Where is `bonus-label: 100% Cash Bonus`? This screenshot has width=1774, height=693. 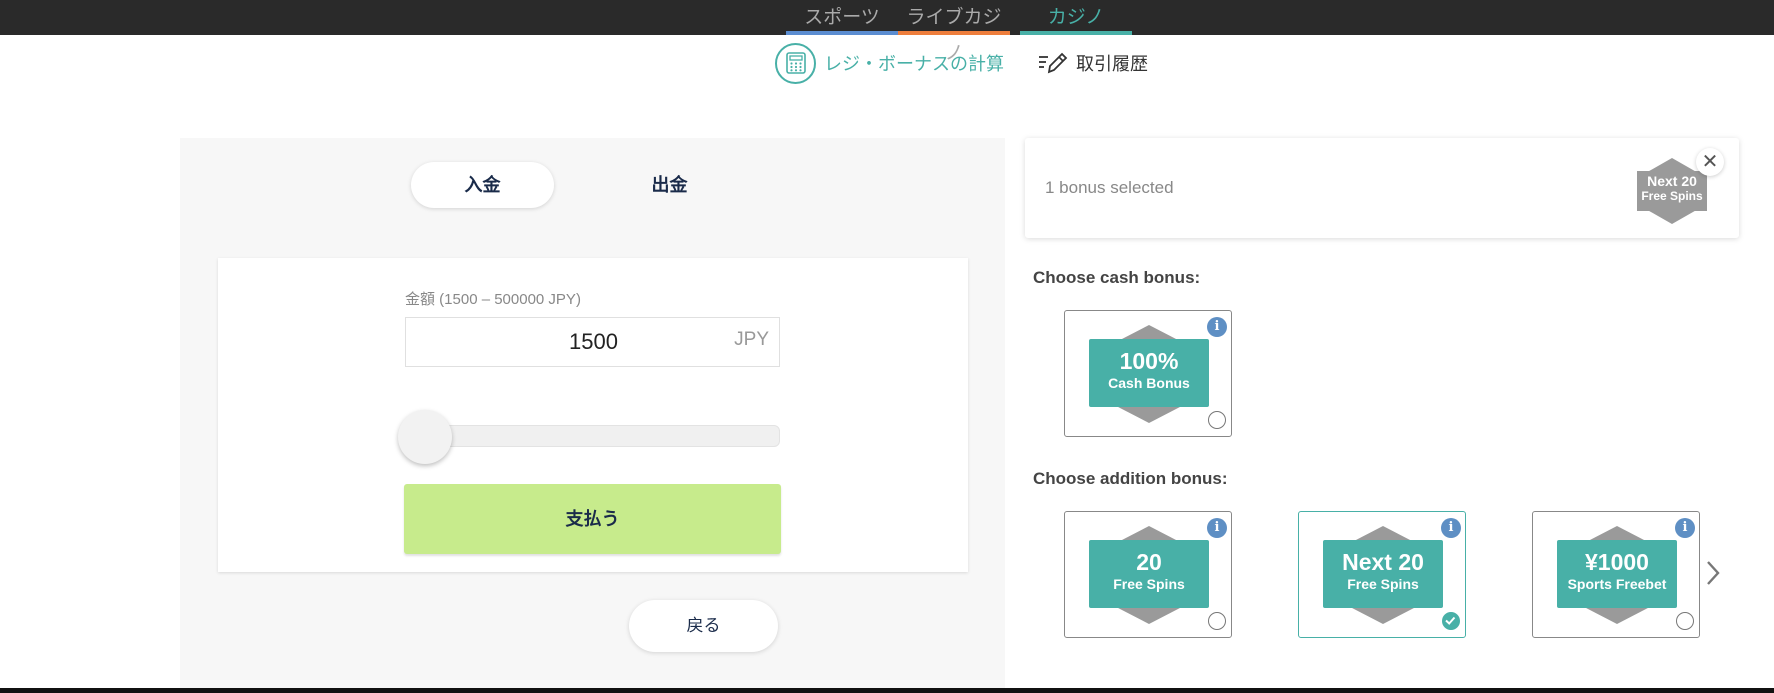
bonus-label: 100% Cash Bonus is located at coordinates (1149, 373).